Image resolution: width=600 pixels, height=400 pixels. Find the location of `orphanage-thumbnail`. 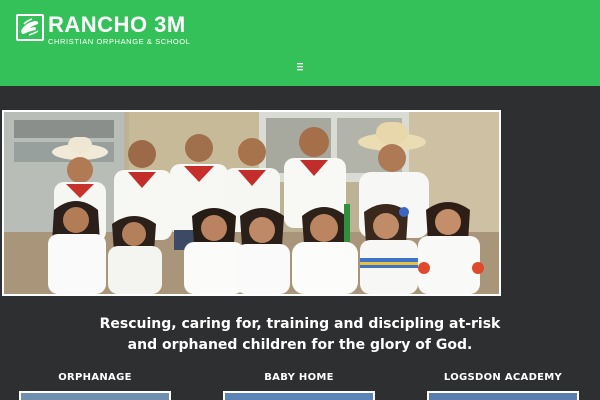

orphanage-thumbnail is located at coordinates (95, 395).